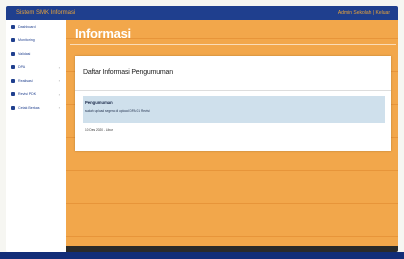 Image resolution: width=404 pixels, height=259 pixels. Describe the element at coordinates (103, 33) in the screenshot. I see `page-title: Informasi` at that location.